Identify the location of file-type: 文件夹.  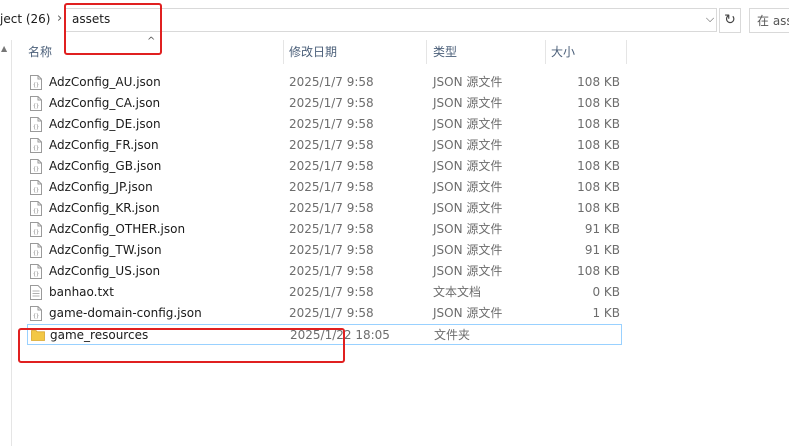
(452, 335).